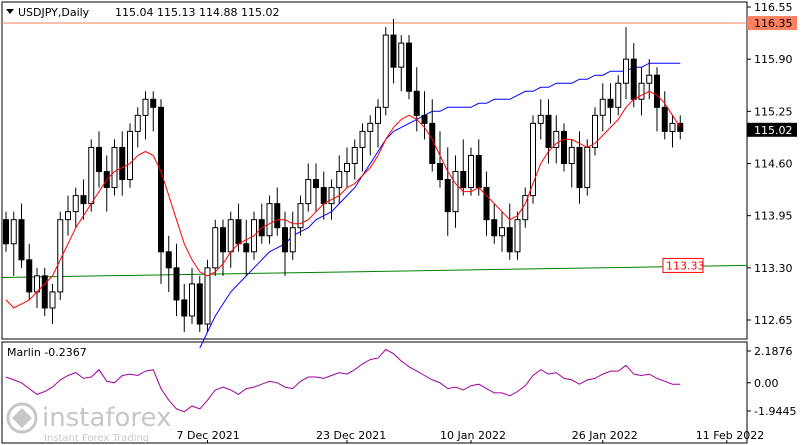 Image resolution: width=804 pixels, height=445 pixels. Describe the element at coordinates (773, 164) in the screenshot. I see `price-tick-label: 114.60` at that location.